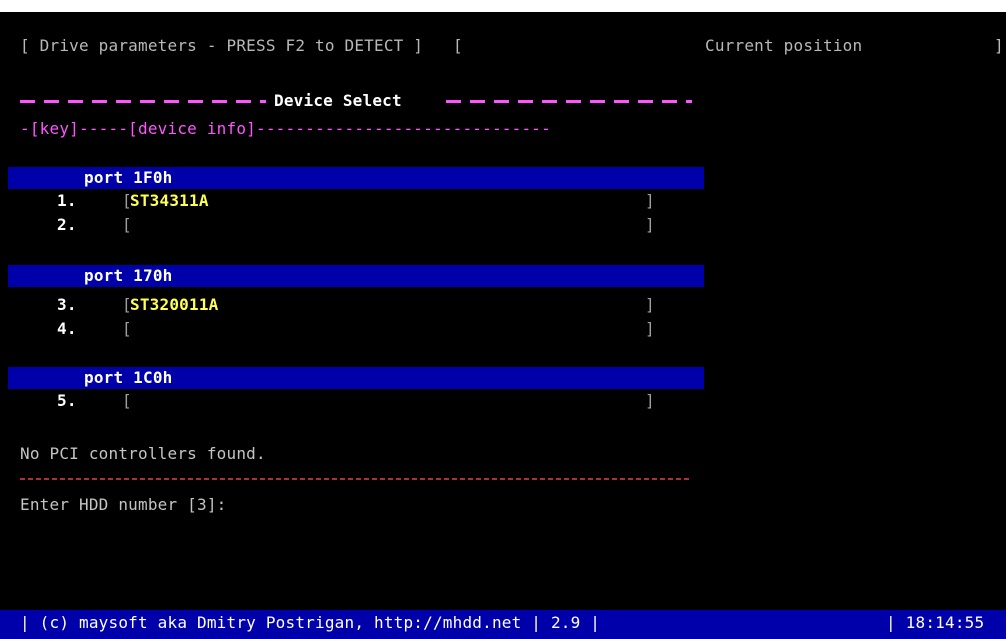 The width and height of the screenshot is (1006, 639). What do you see at coordinates (128, 275) in the screenshot?
I see `port-label: port 170h` at bounding box center [128, 275].